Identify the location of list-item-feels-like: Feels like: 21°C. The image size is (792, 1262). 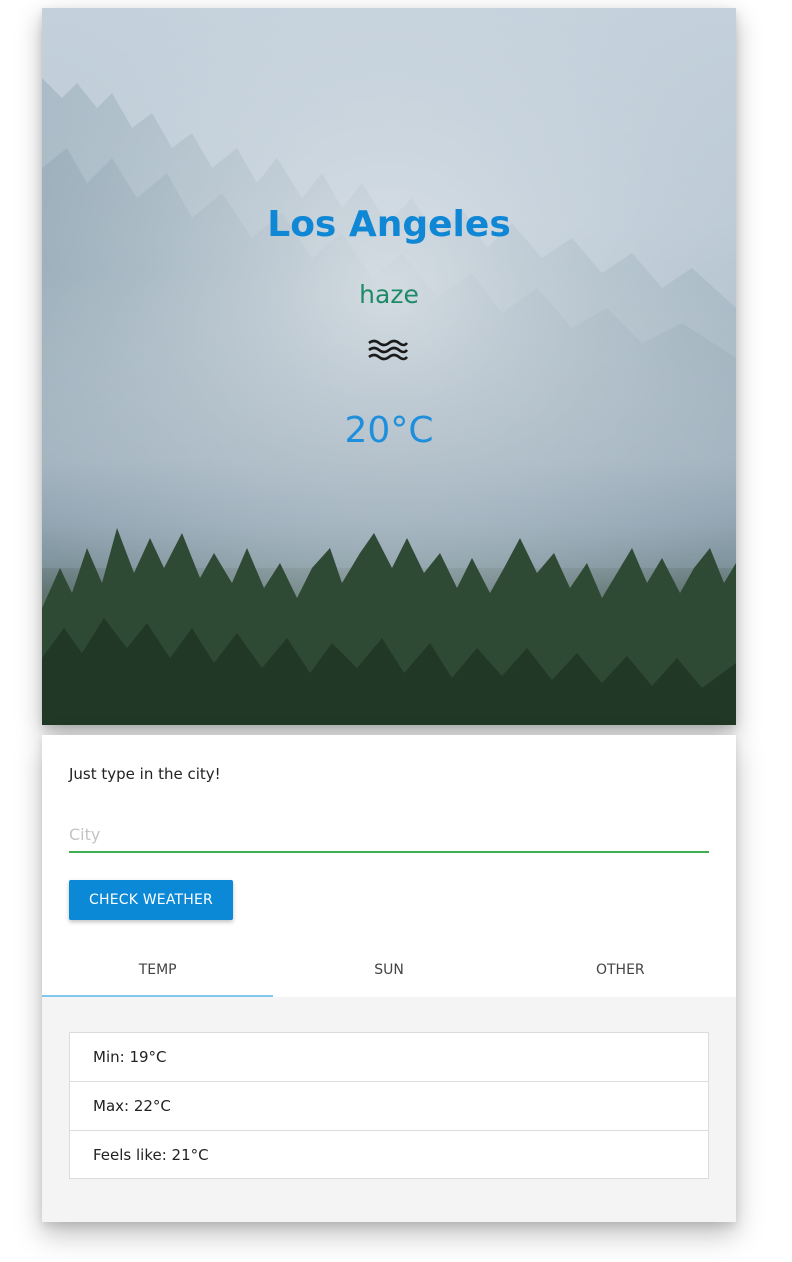
(151, 1155).